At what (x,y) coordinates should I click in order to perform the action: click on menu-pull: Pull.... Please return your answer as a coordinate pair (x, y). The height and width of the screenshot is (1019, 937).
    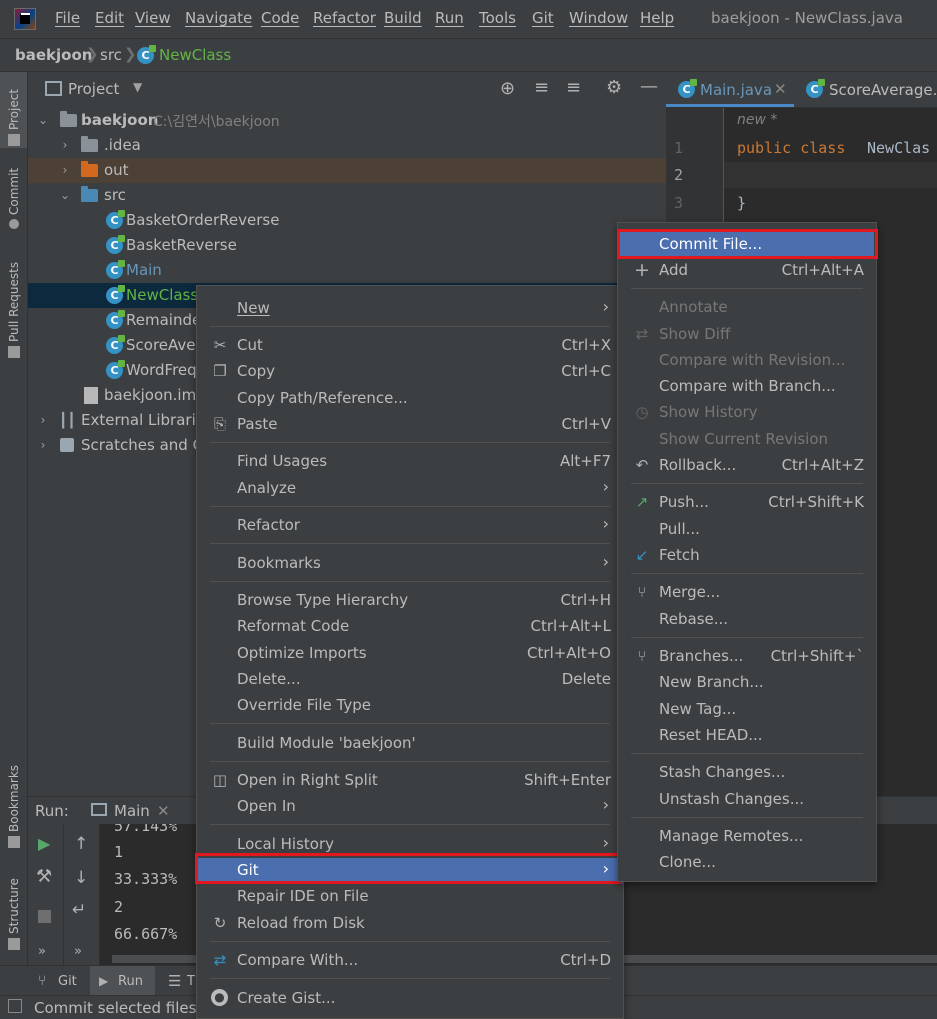
    Looking at the image, I should click on (747, 530).